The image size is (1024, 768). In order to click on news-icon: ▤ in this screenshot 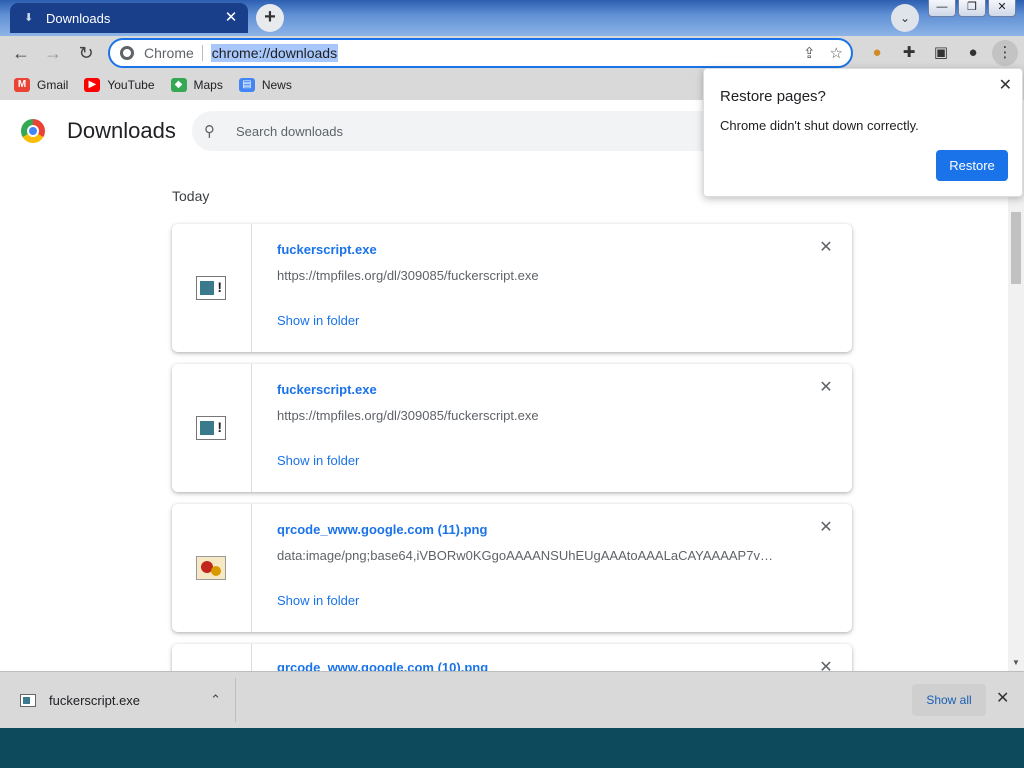, I will do `click(246, 85)`.